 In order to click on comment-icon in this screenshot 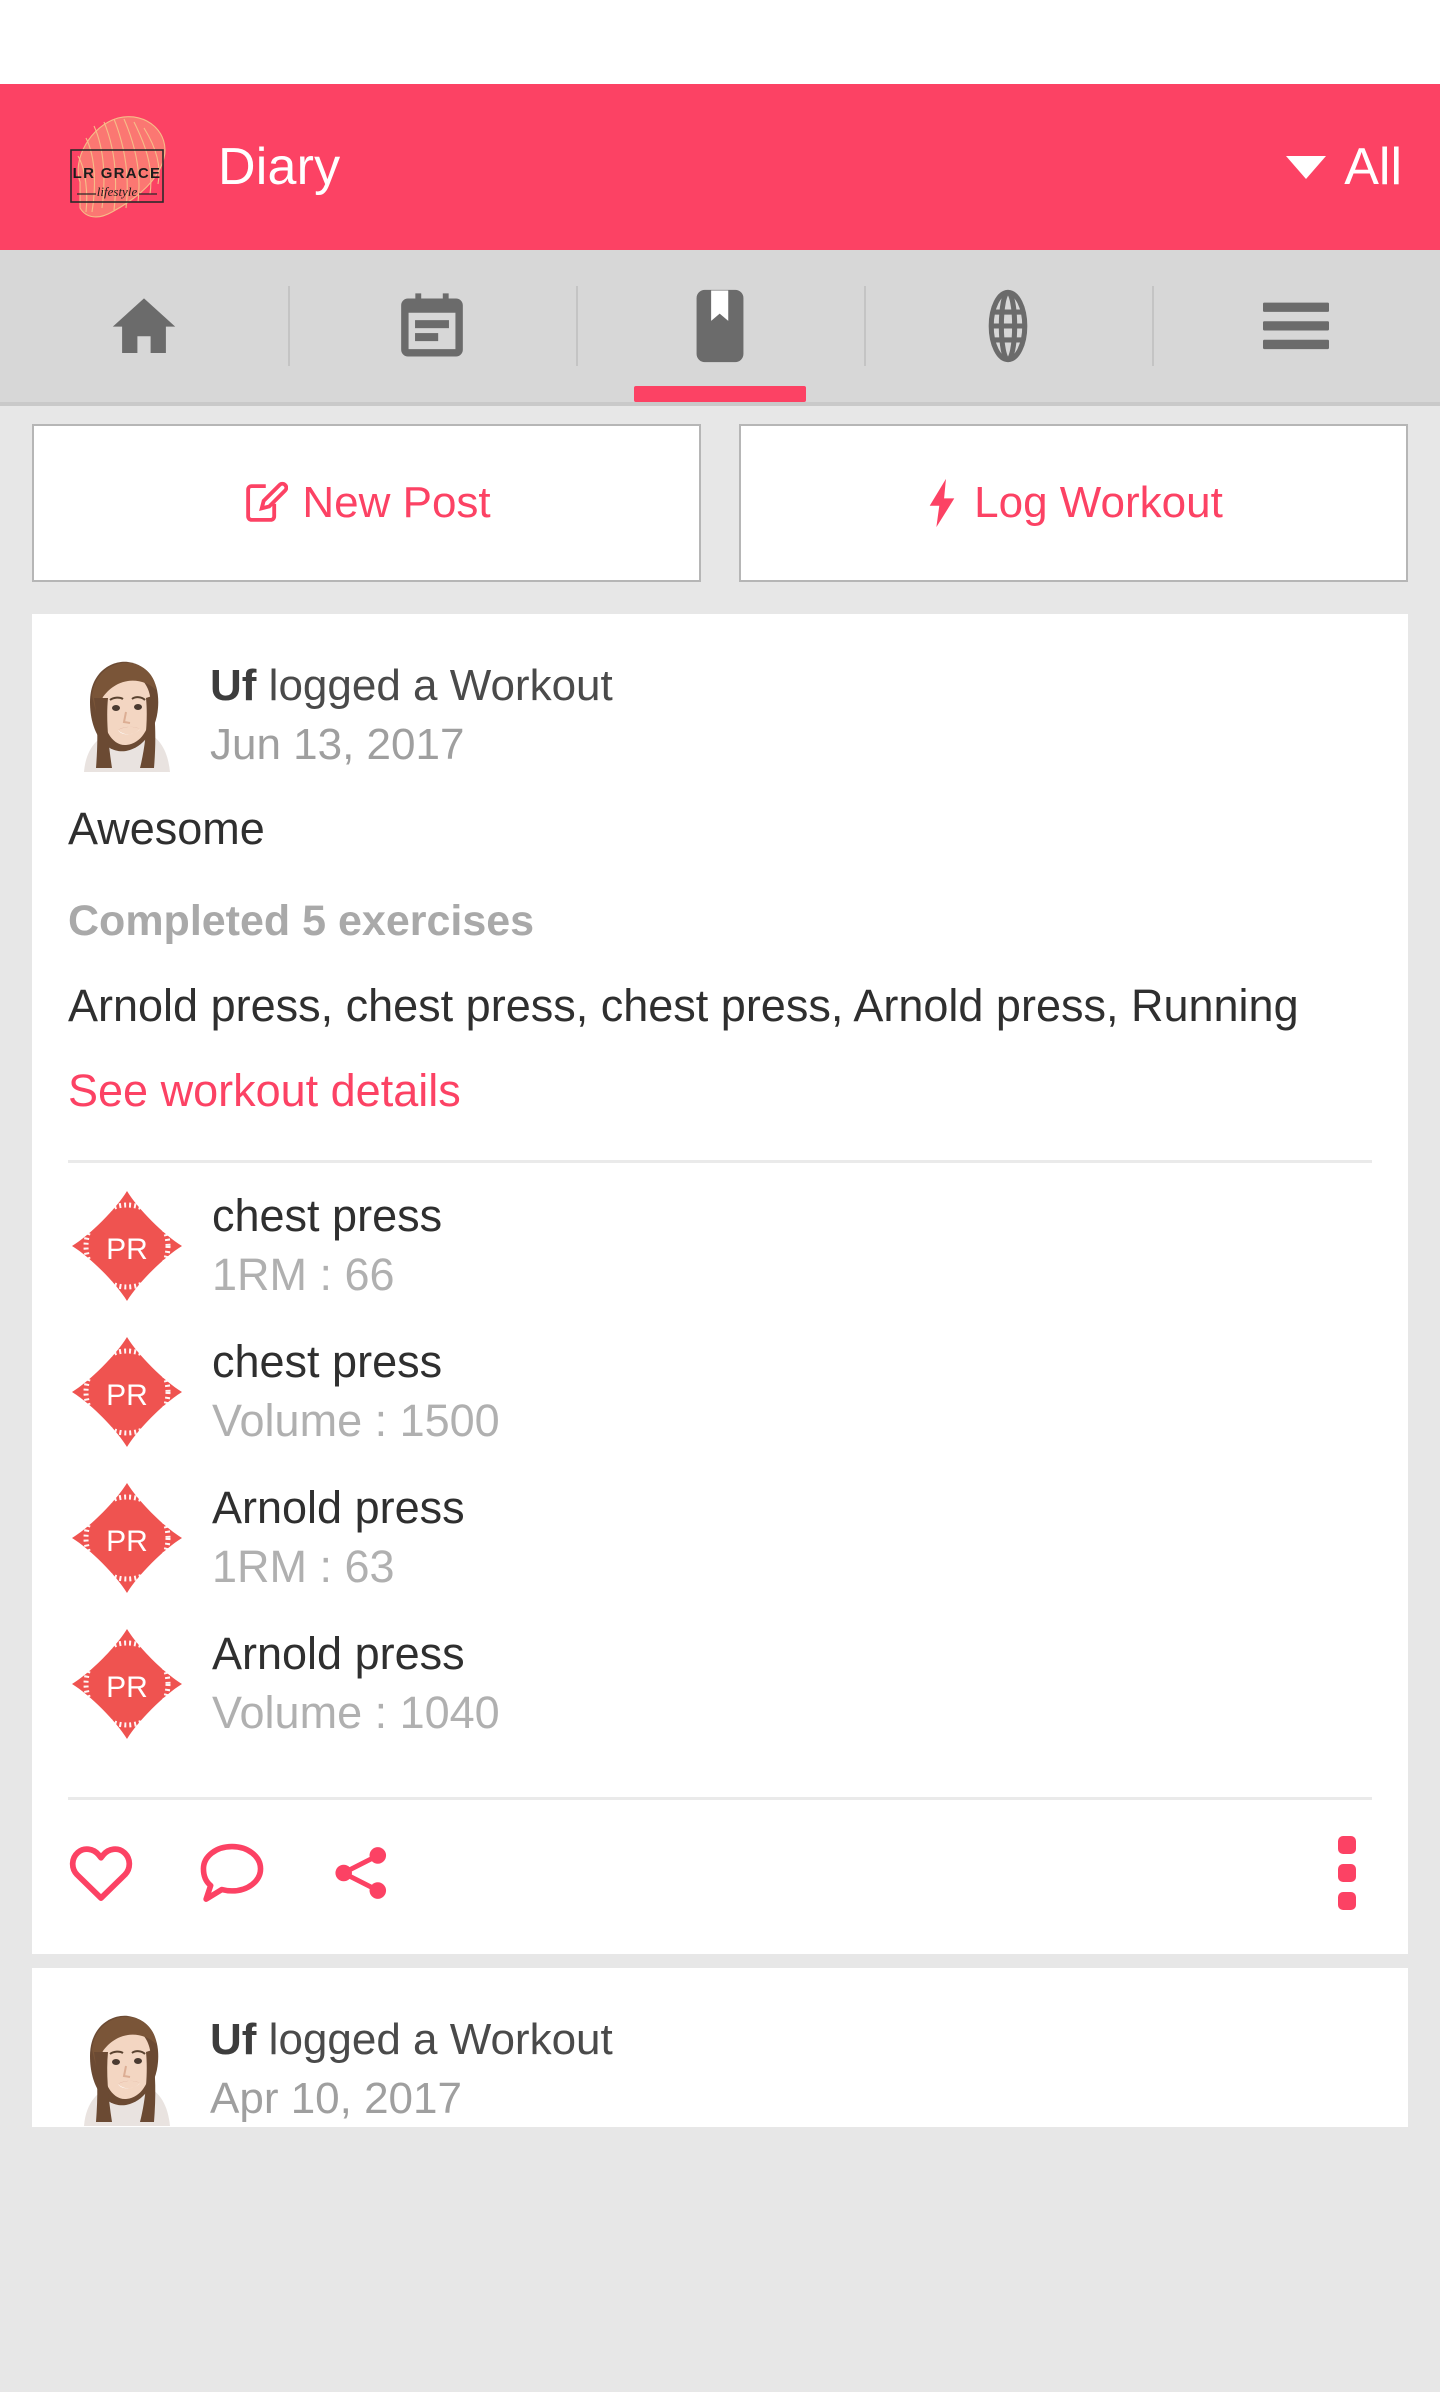, I will do `click(232, 1873)`.